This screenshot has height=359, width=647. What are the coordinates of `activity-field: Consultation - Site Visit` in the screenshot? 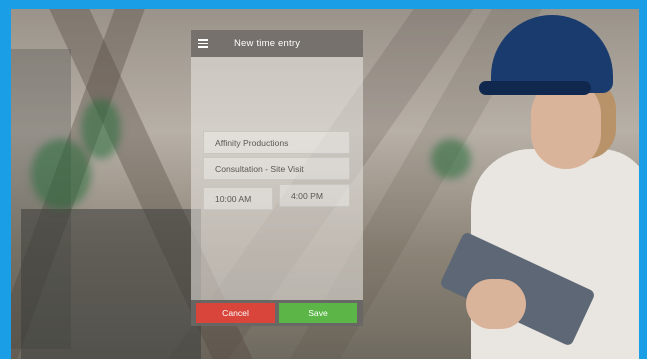 It's located at (276, 168).